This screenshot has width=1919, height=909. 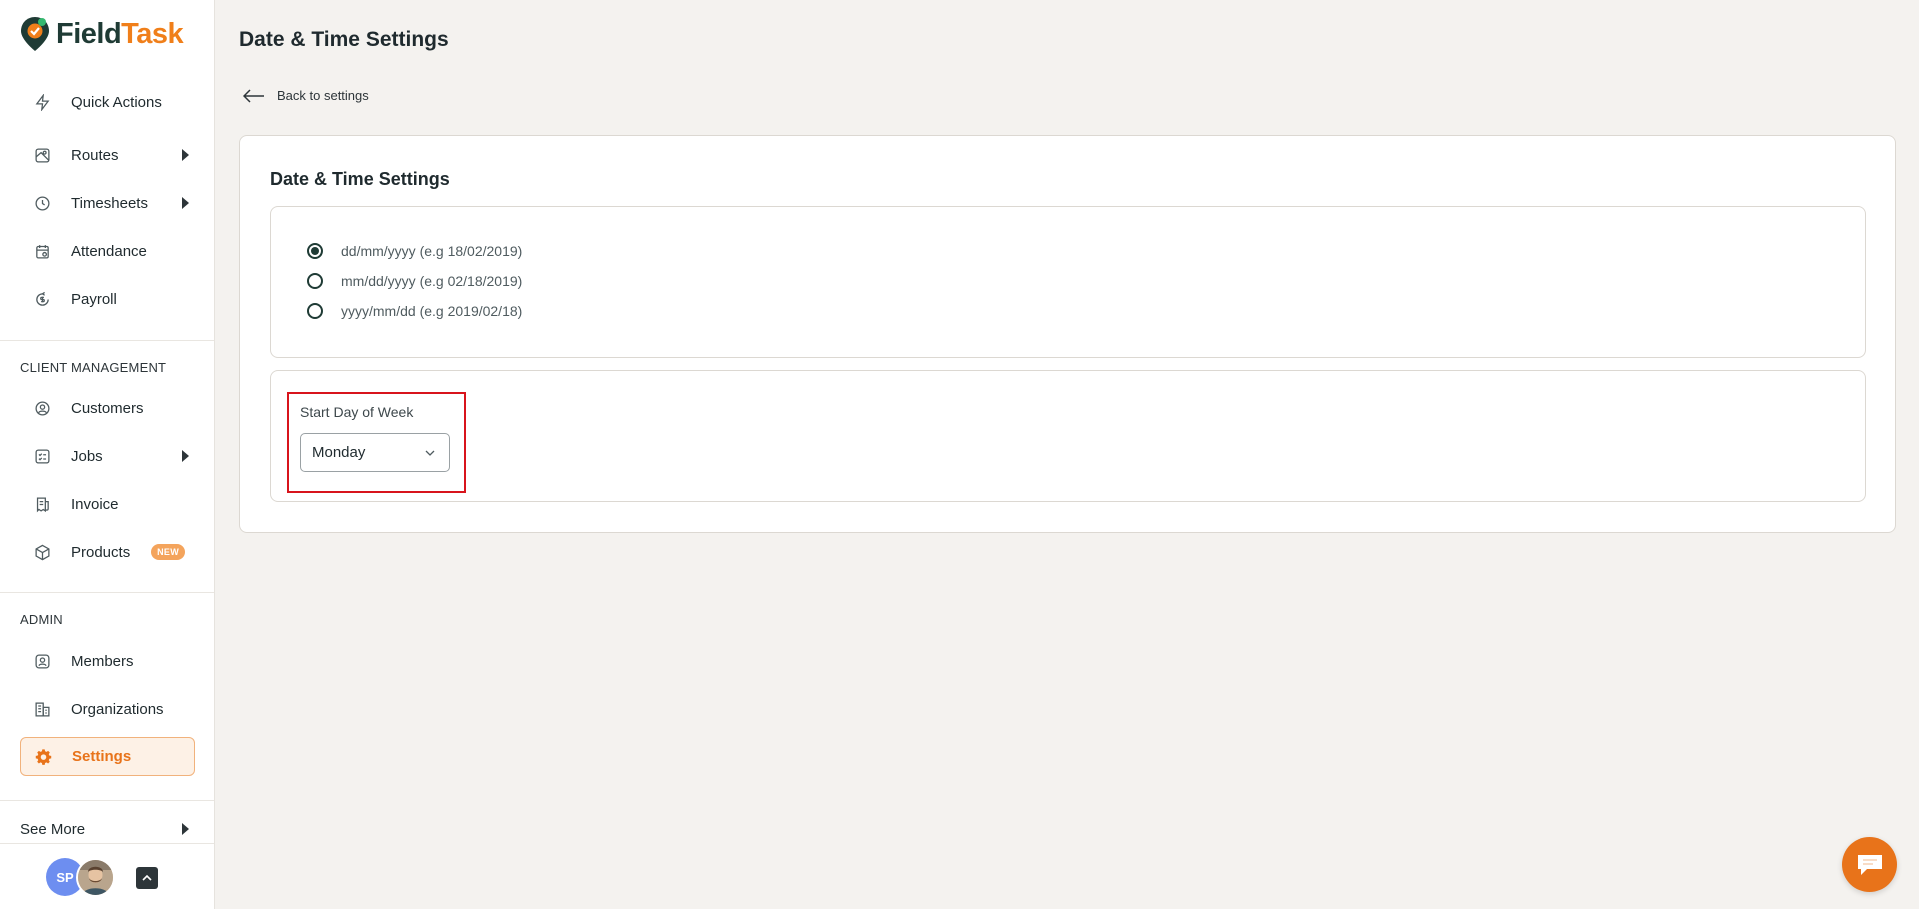 I want to click on map-icon, so click(x=42, y=155).